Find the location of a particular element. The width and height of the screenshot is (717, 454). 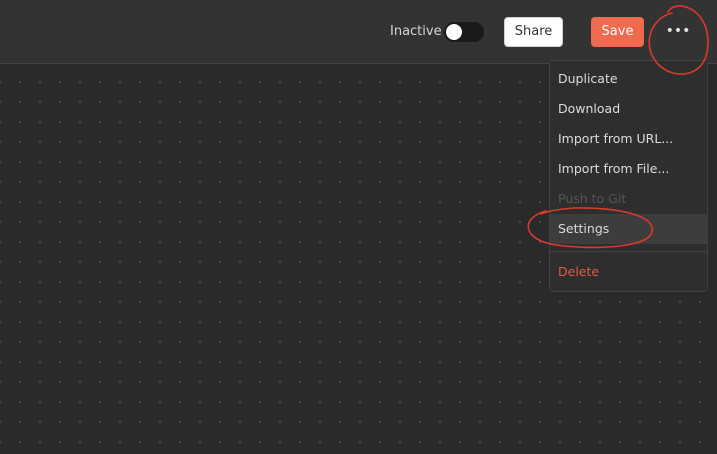

menu-item-download: Download is located at coordinates (628, 109).